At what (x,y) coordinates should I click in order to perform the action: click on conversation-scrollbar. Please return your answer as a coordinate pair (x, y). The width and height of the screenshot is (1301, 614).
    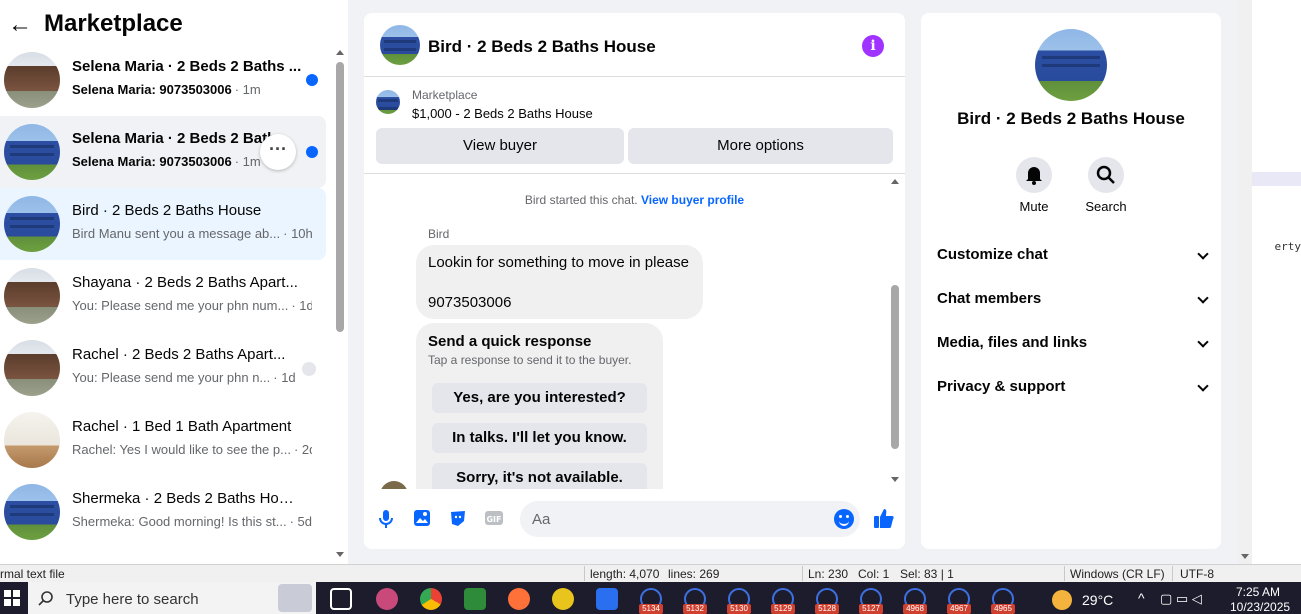
    Looking at the image, I should click on (340, 305).